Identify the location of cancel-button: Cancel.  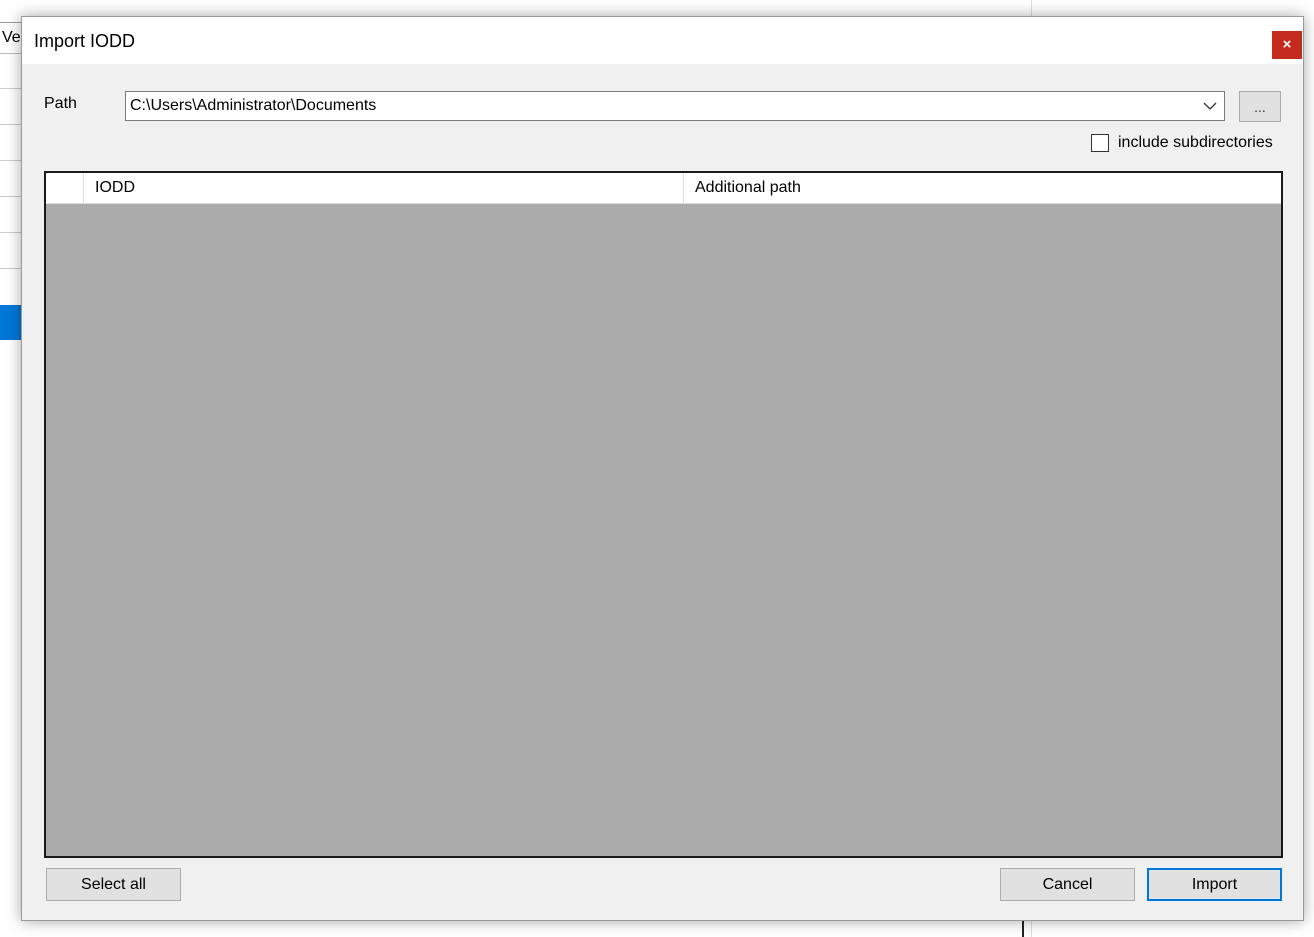
(1067, 884).